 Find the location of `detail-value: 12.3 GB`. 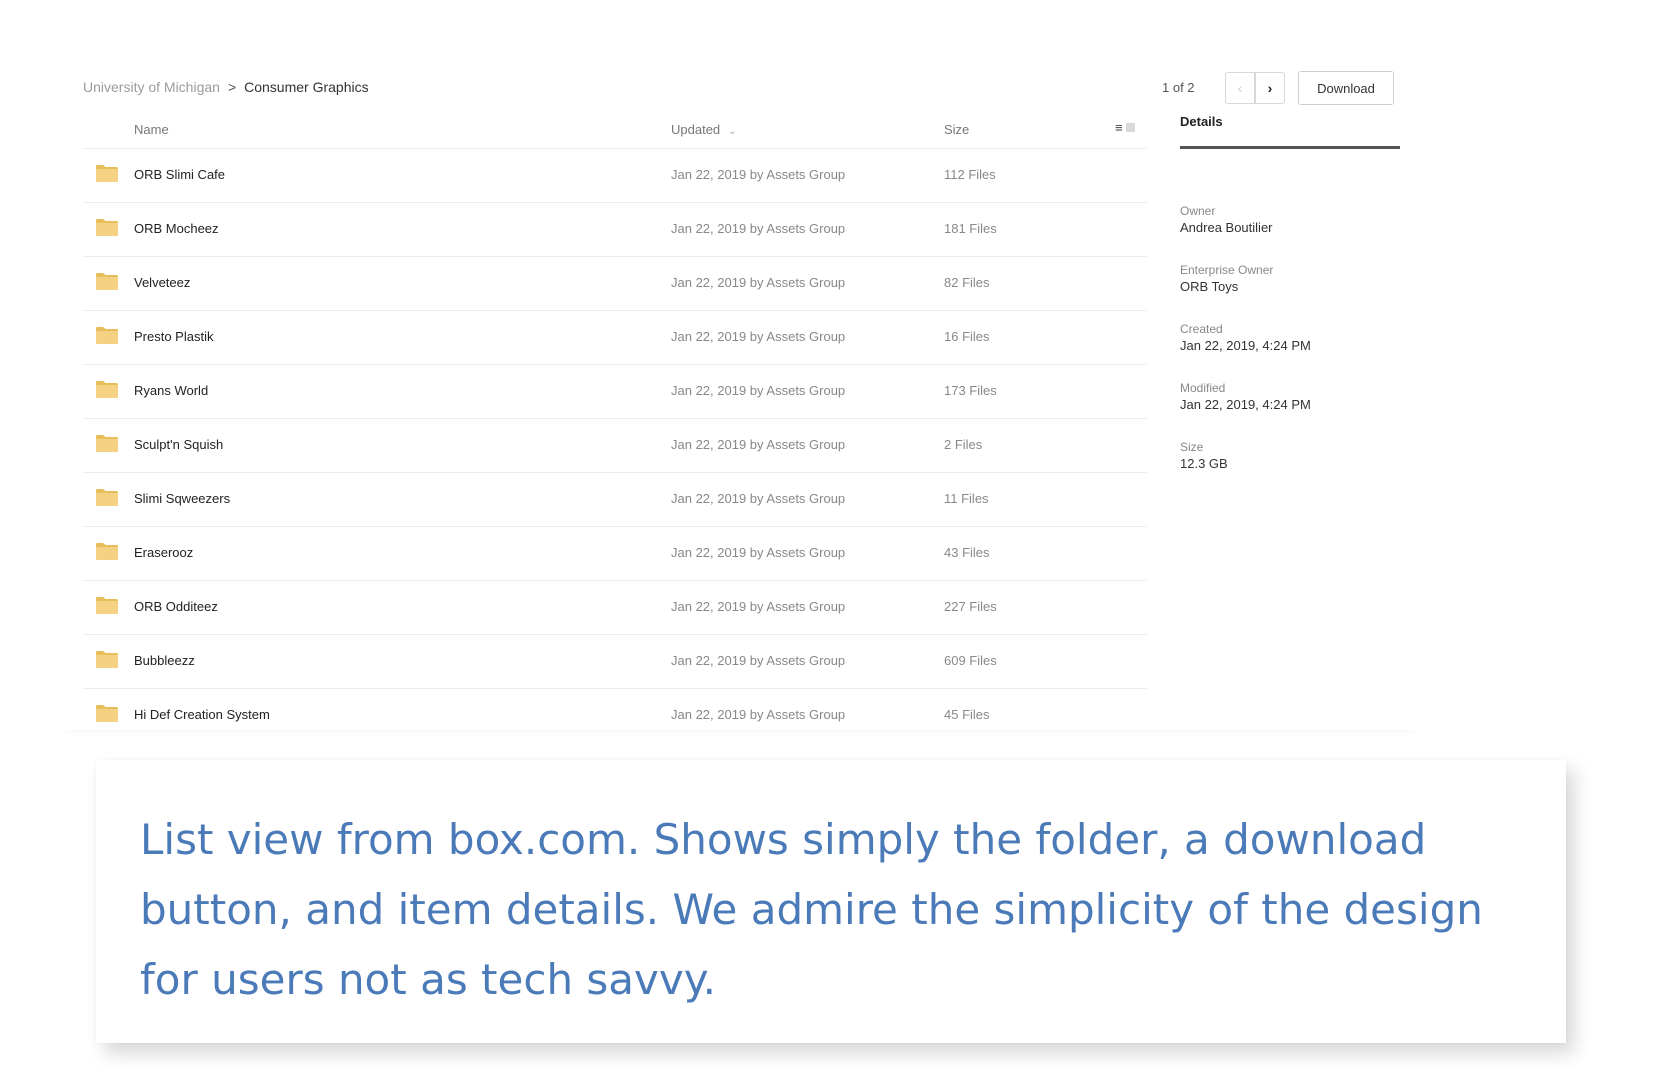

detail-value: 12.3 GB is located at coordinates (1204, 463).